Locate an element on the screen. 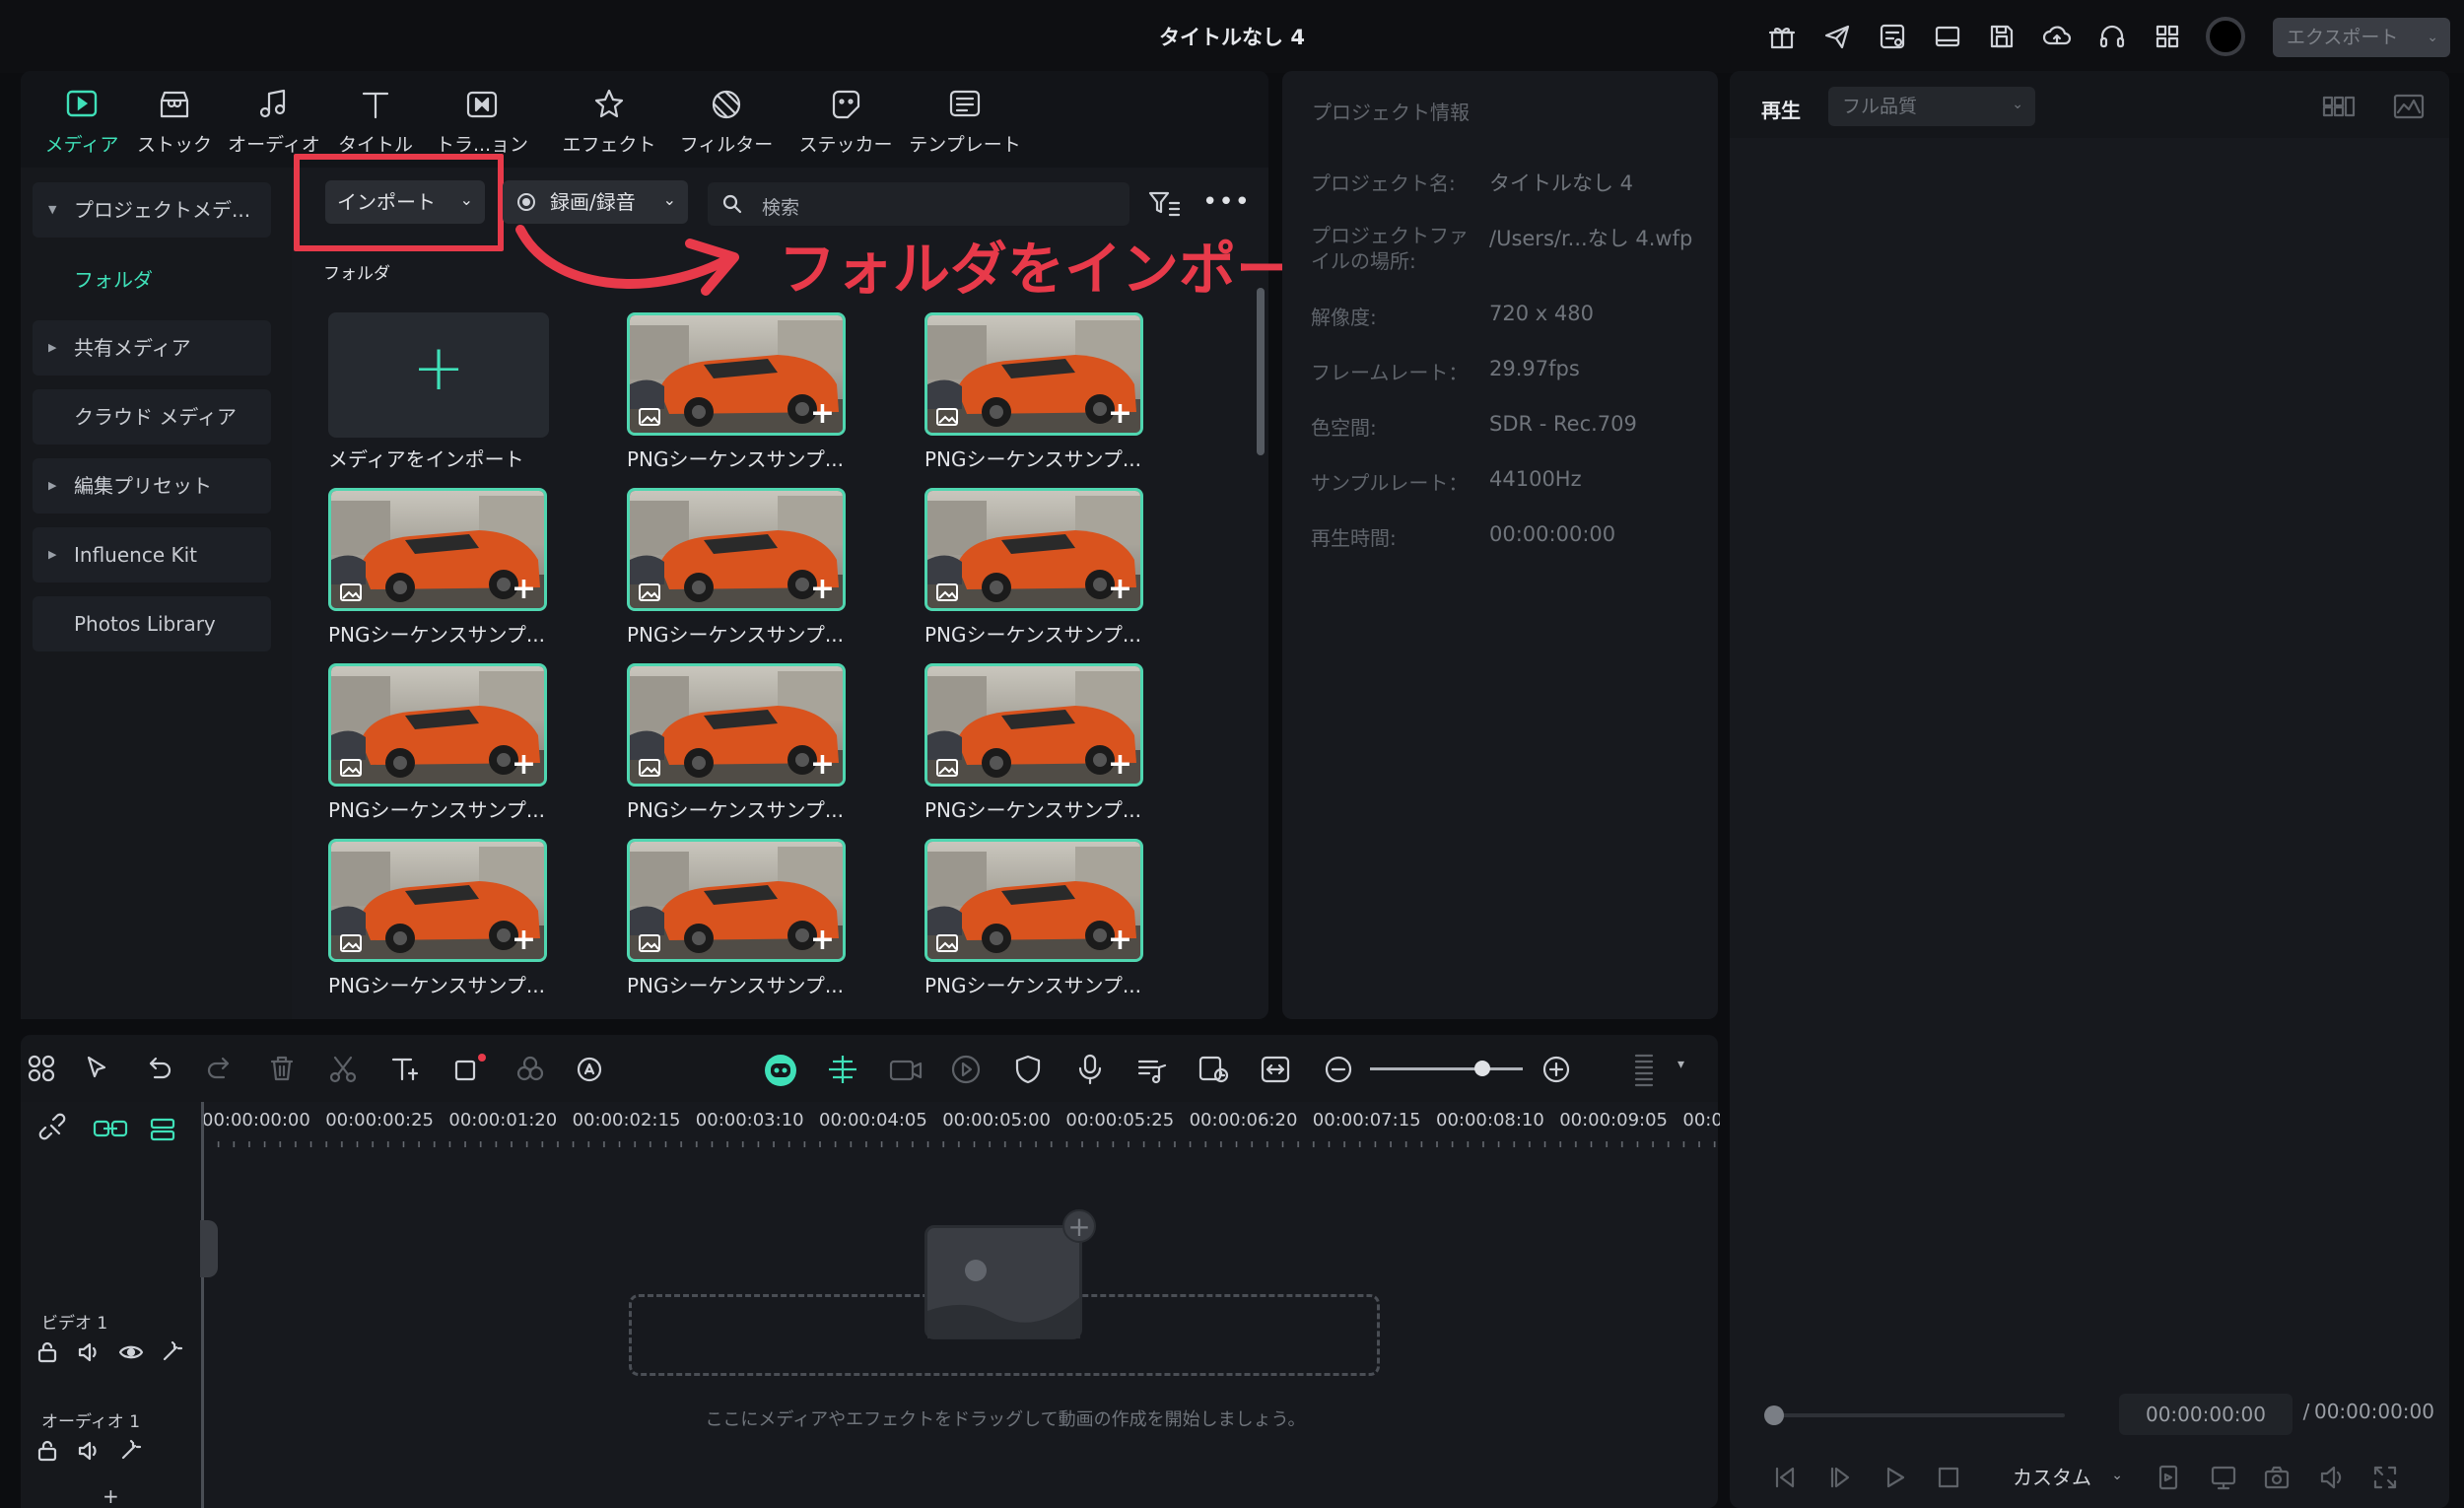  checklist-icon is located at coordinates (1892, 36).